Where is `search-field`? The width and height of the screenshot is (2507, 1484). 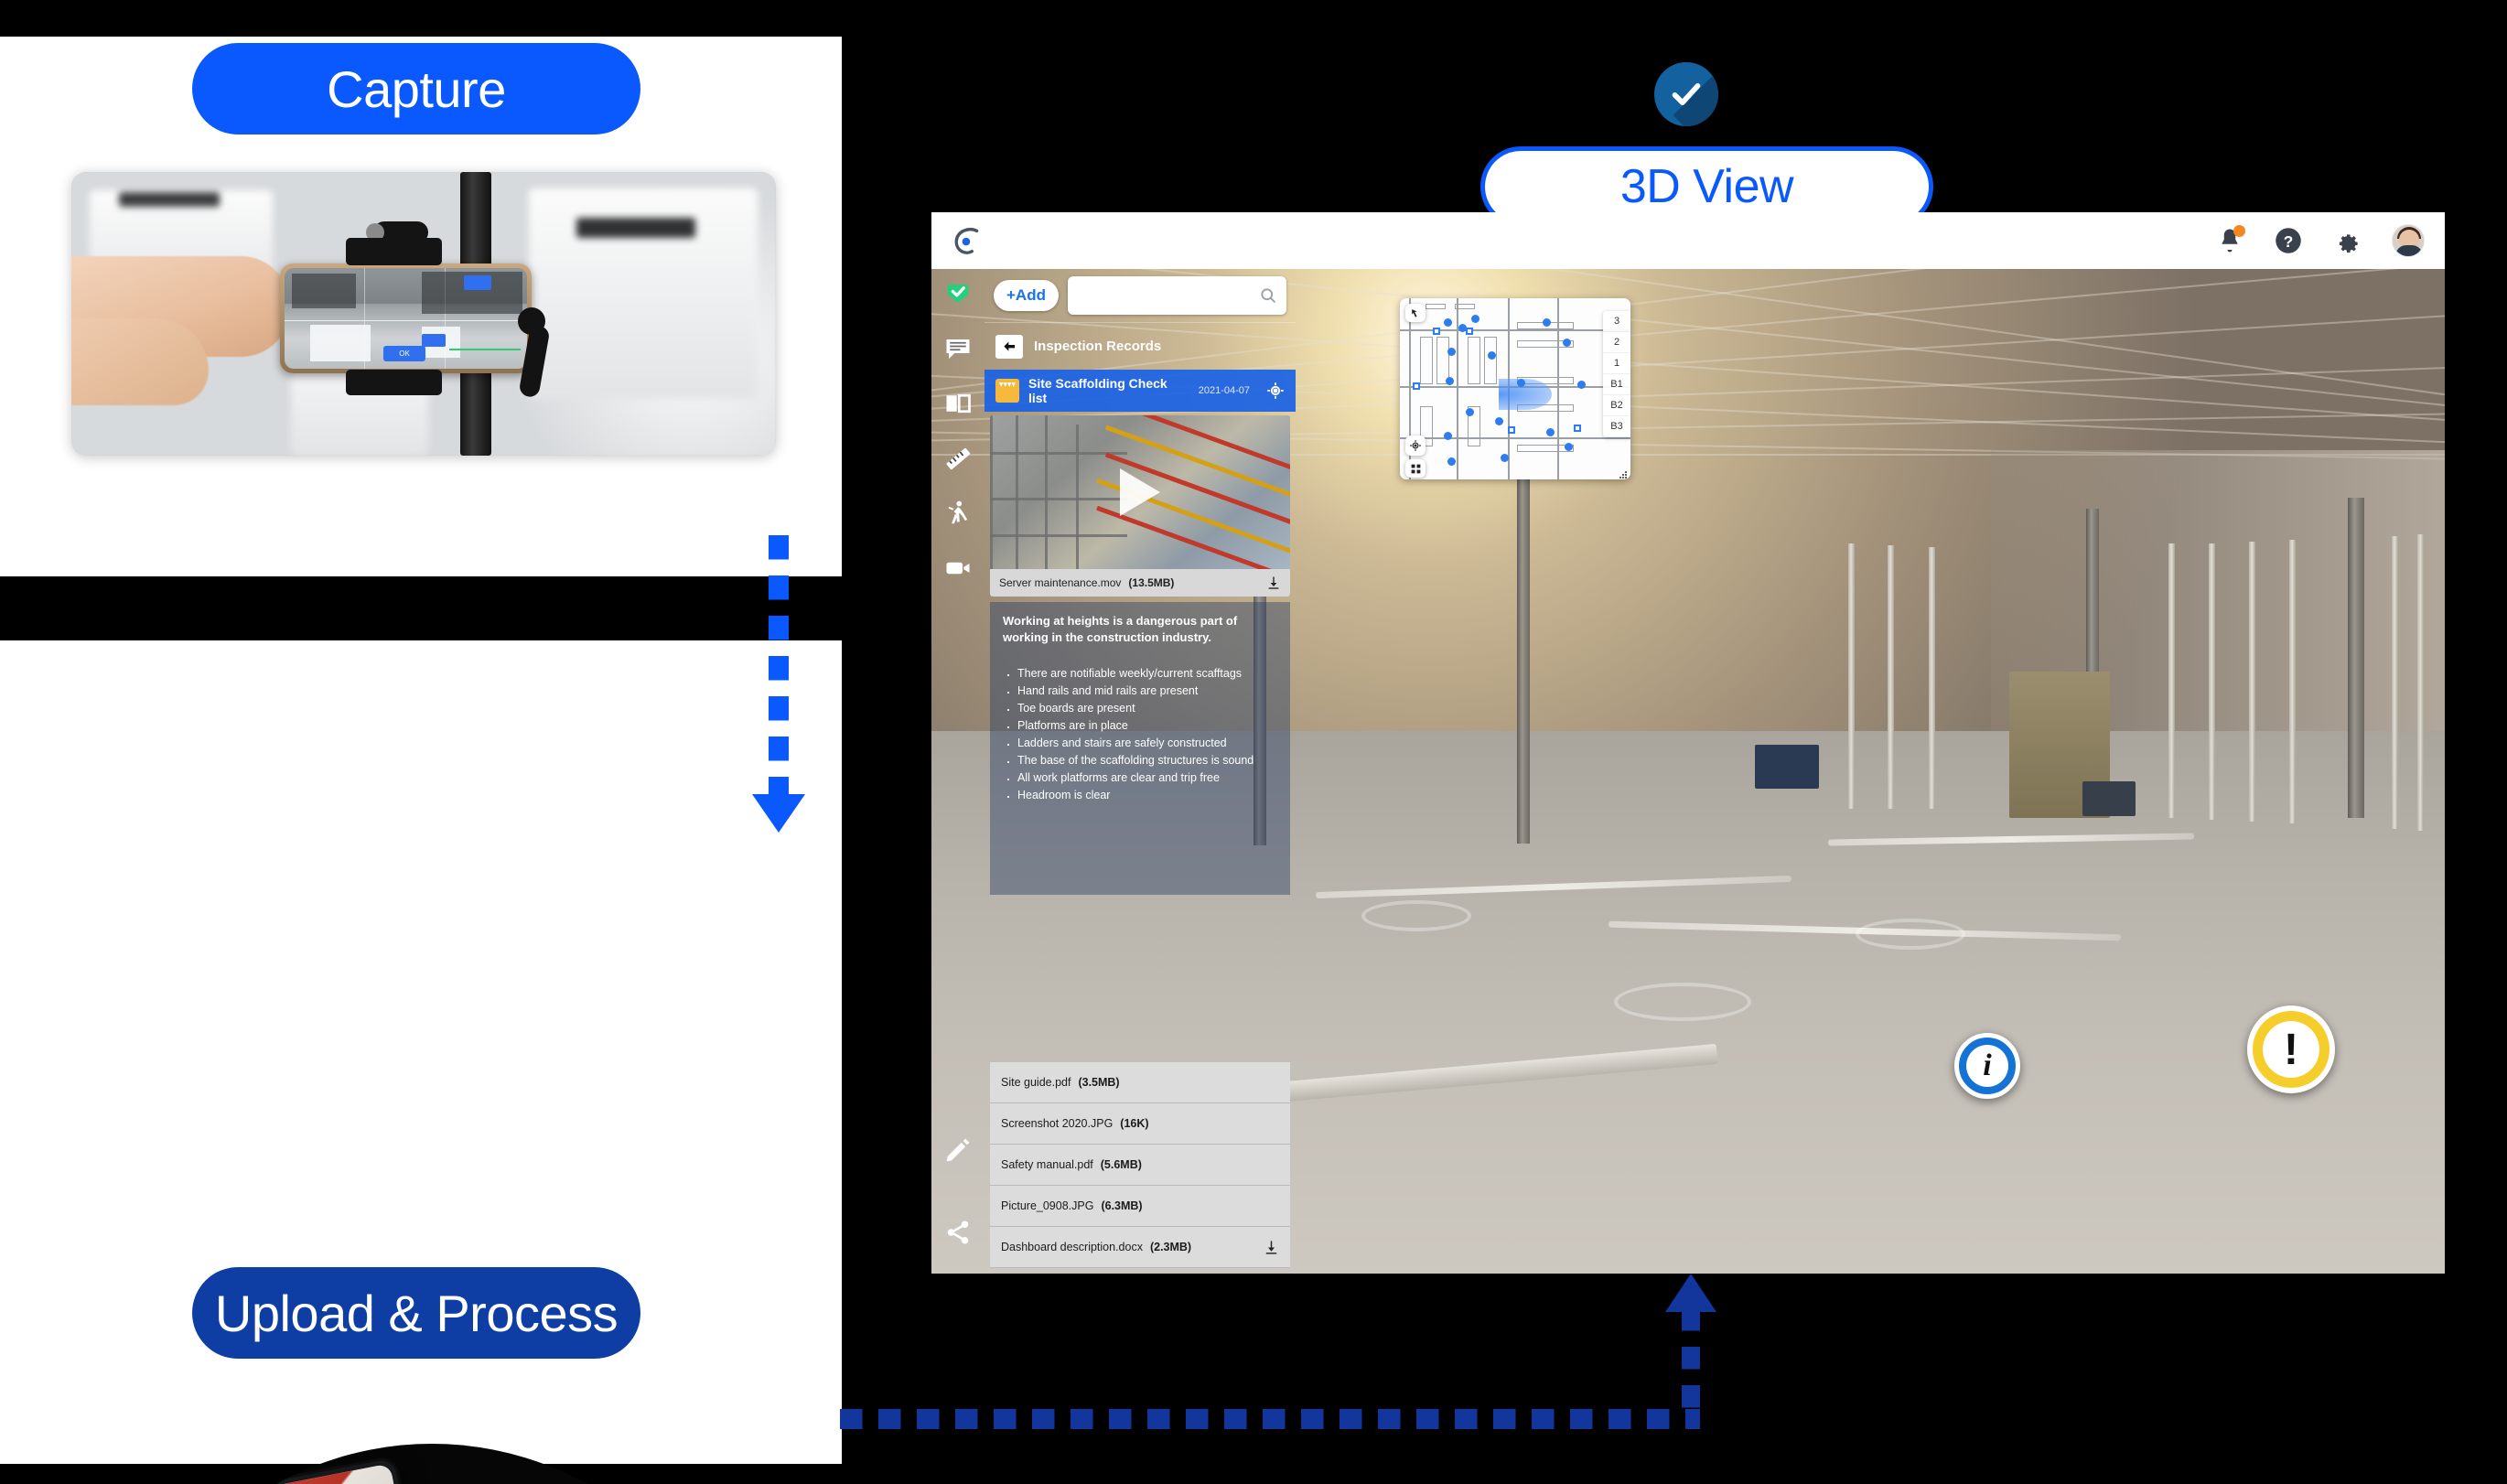
search-field is located at coordinates (1176, 295).